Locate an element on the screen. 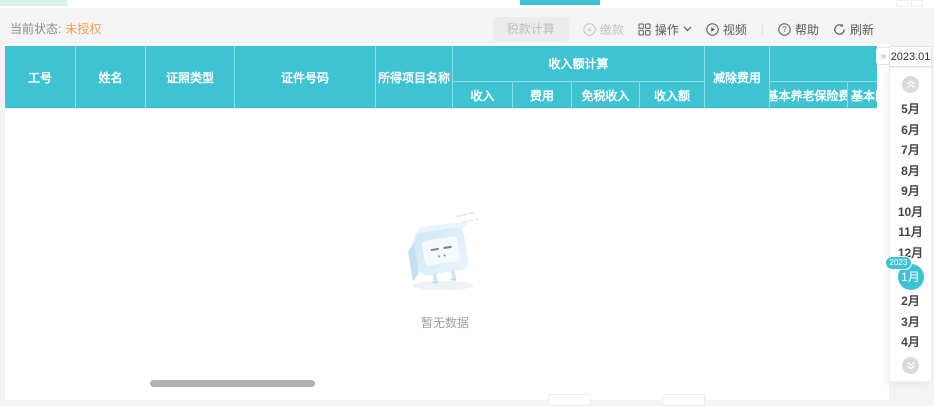  col-fee: 费用 is located at coordinates (542, 95).